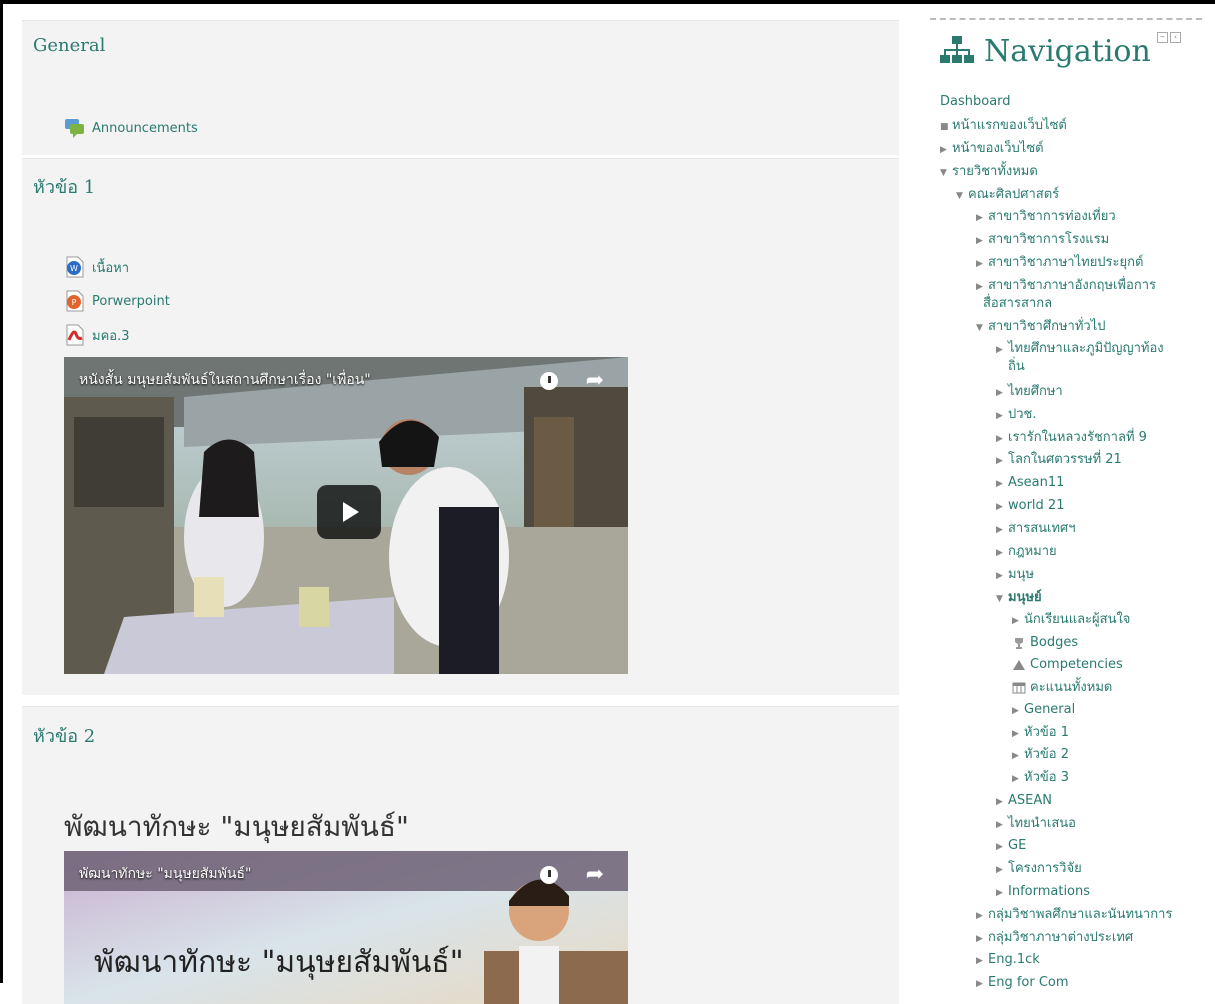  What do you see at coordinates (110, 267) in the screenshot?
I see `activity-label: เนื้อหา` at bounding box center [110, 267].